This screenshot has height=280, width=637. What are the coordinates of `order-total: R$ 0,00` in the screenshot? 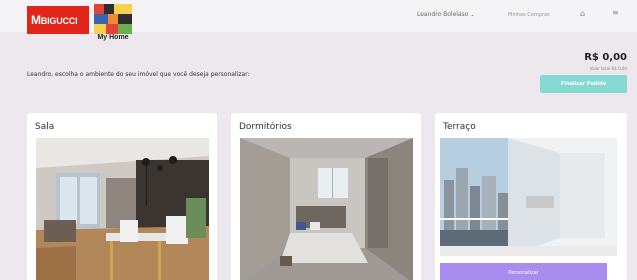 It's located at (605, 57).